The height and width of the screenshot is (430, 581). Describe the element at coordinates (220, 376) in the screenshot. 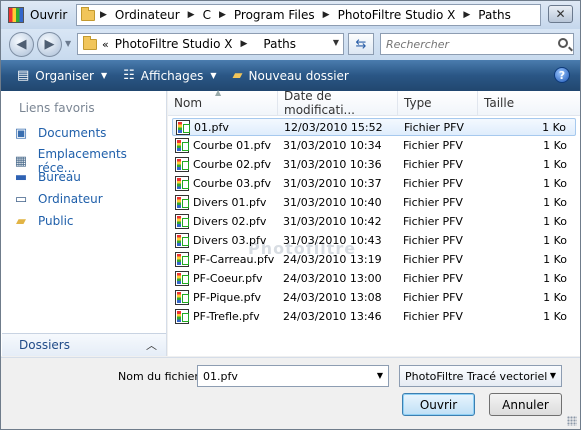

I see `filename-value: 01.pfv` at that location.